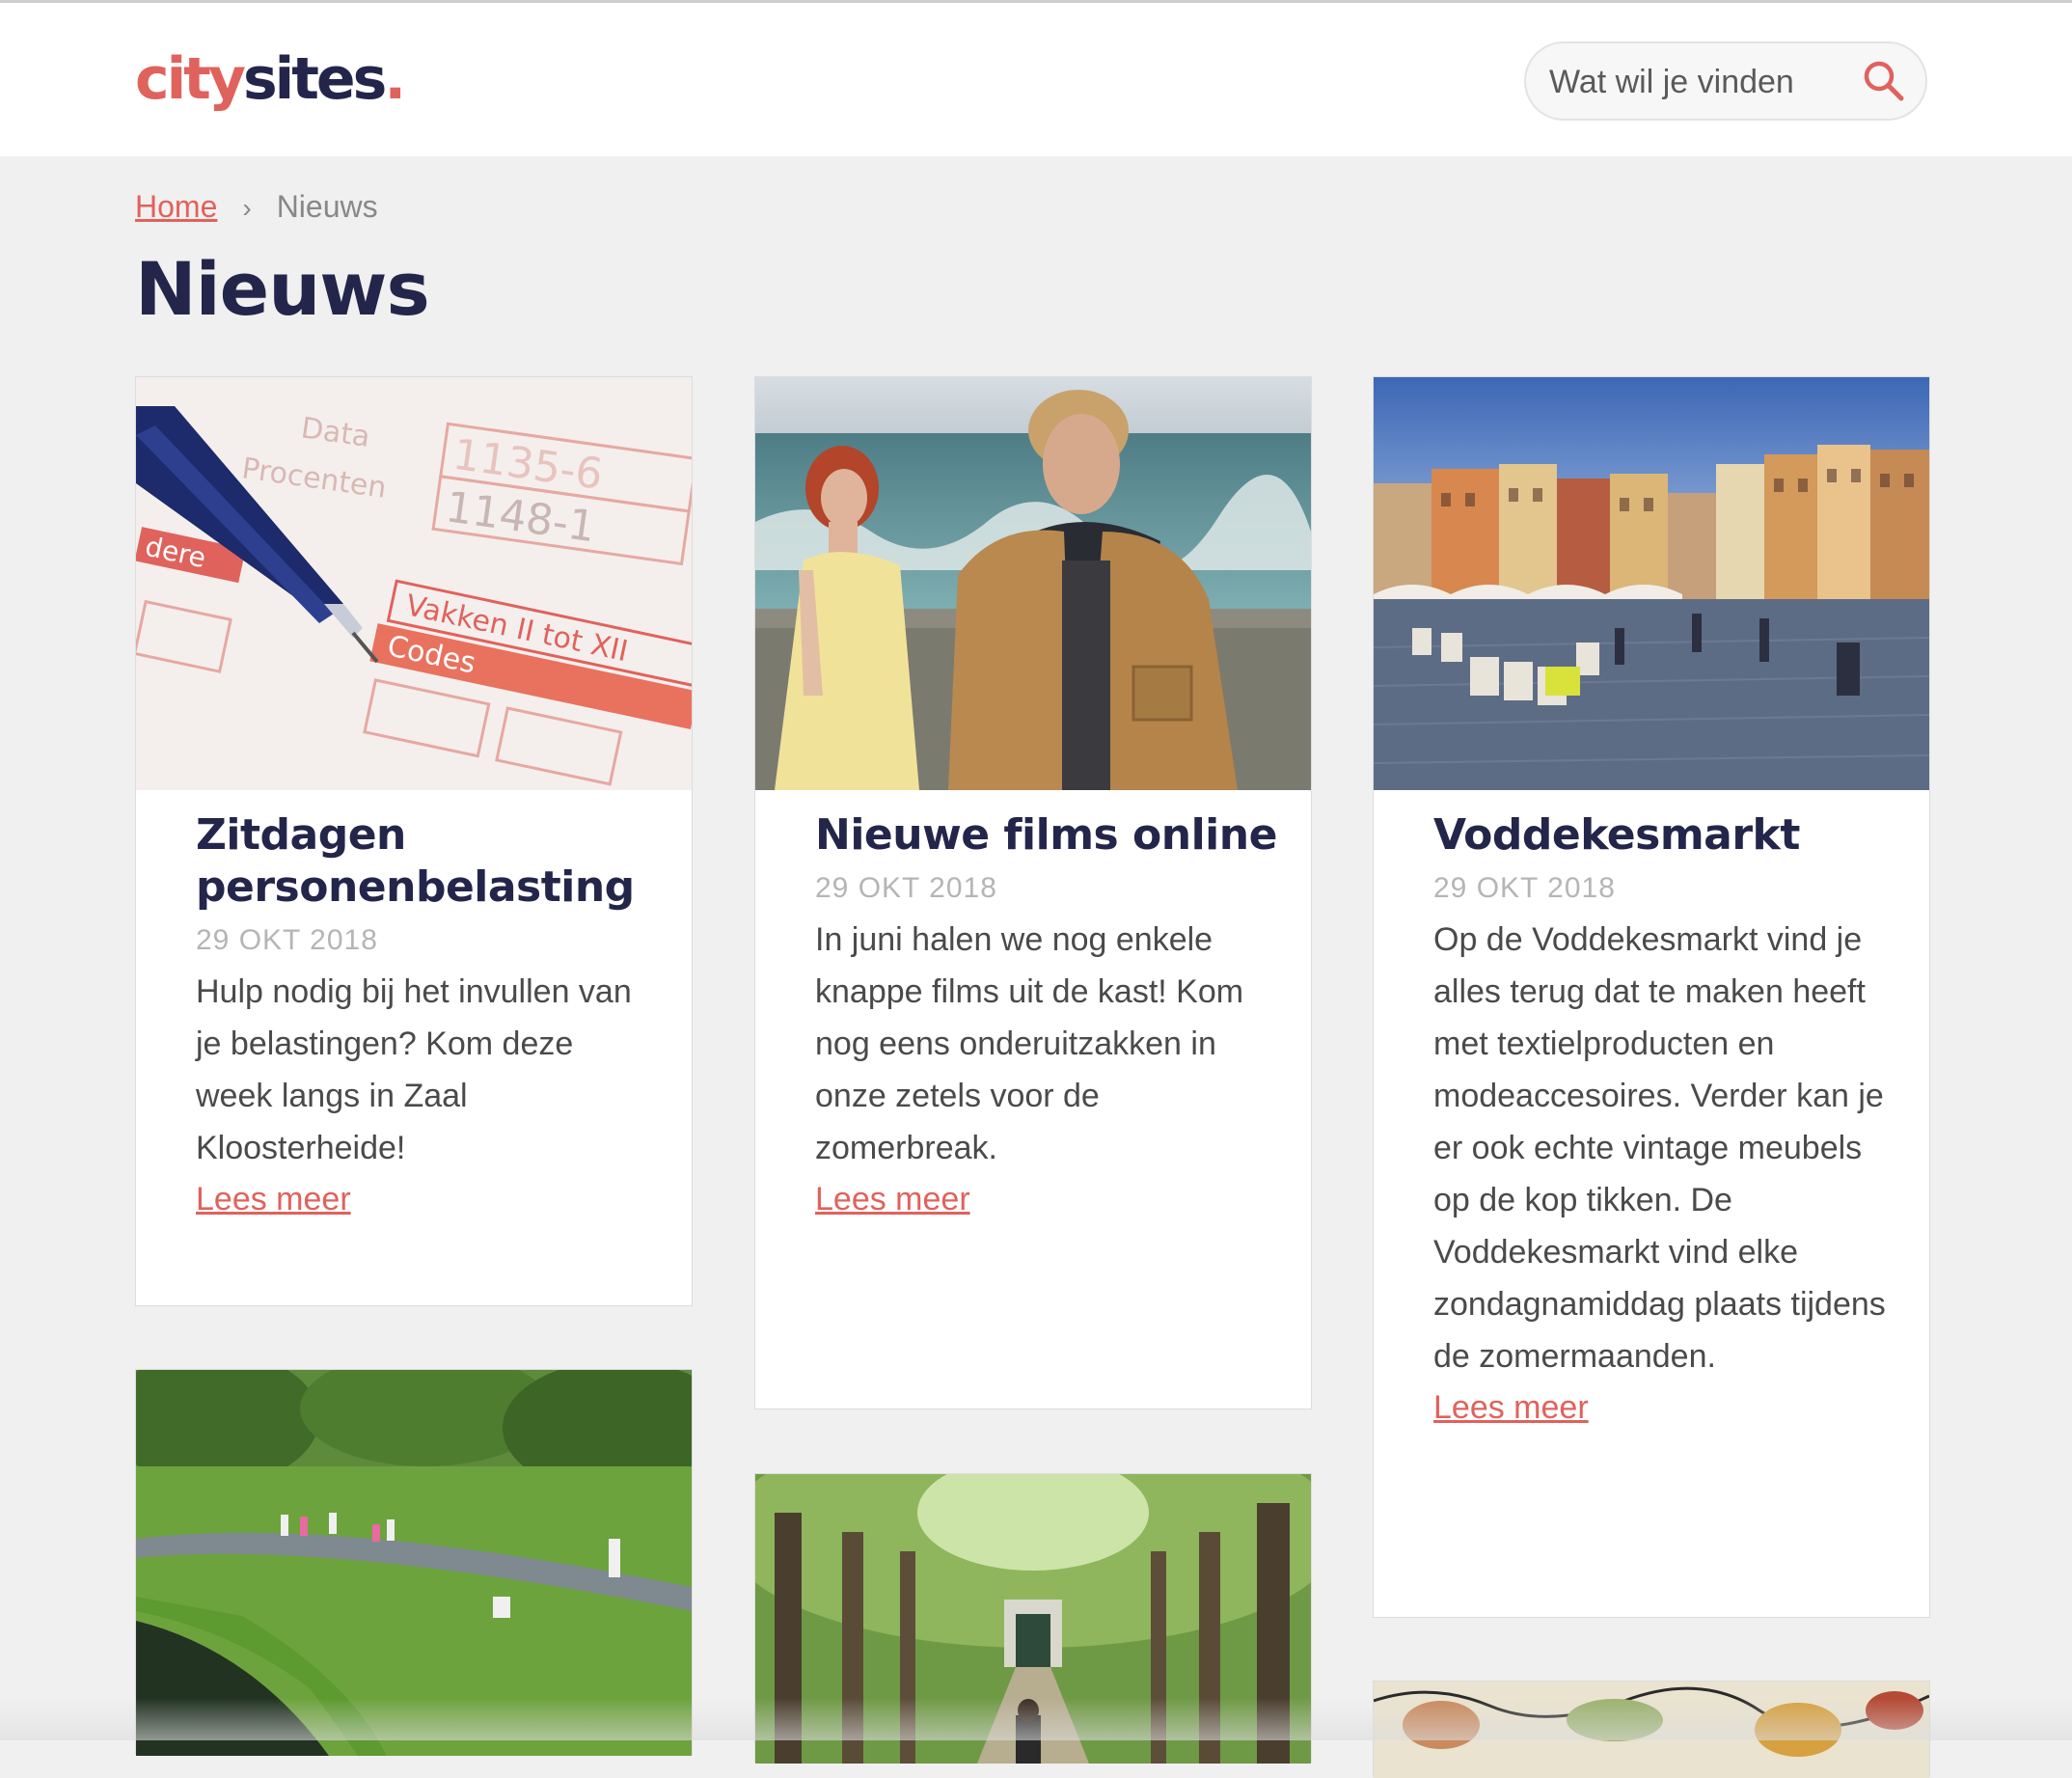 This screenshot has width=2072, height=1778. What do you see at coordinates (1036, 79) in the screenshot?
I see `site-header: citysites.` at bounding box center [1036, 79].